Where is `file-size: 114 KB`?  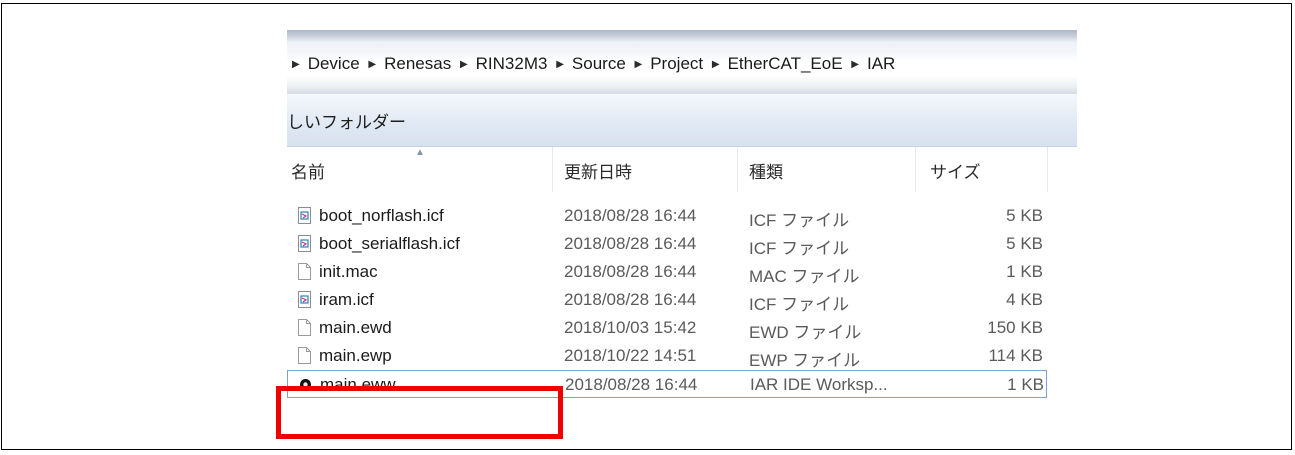
file-size: 114 KB is located at coordinates (1015, 355).